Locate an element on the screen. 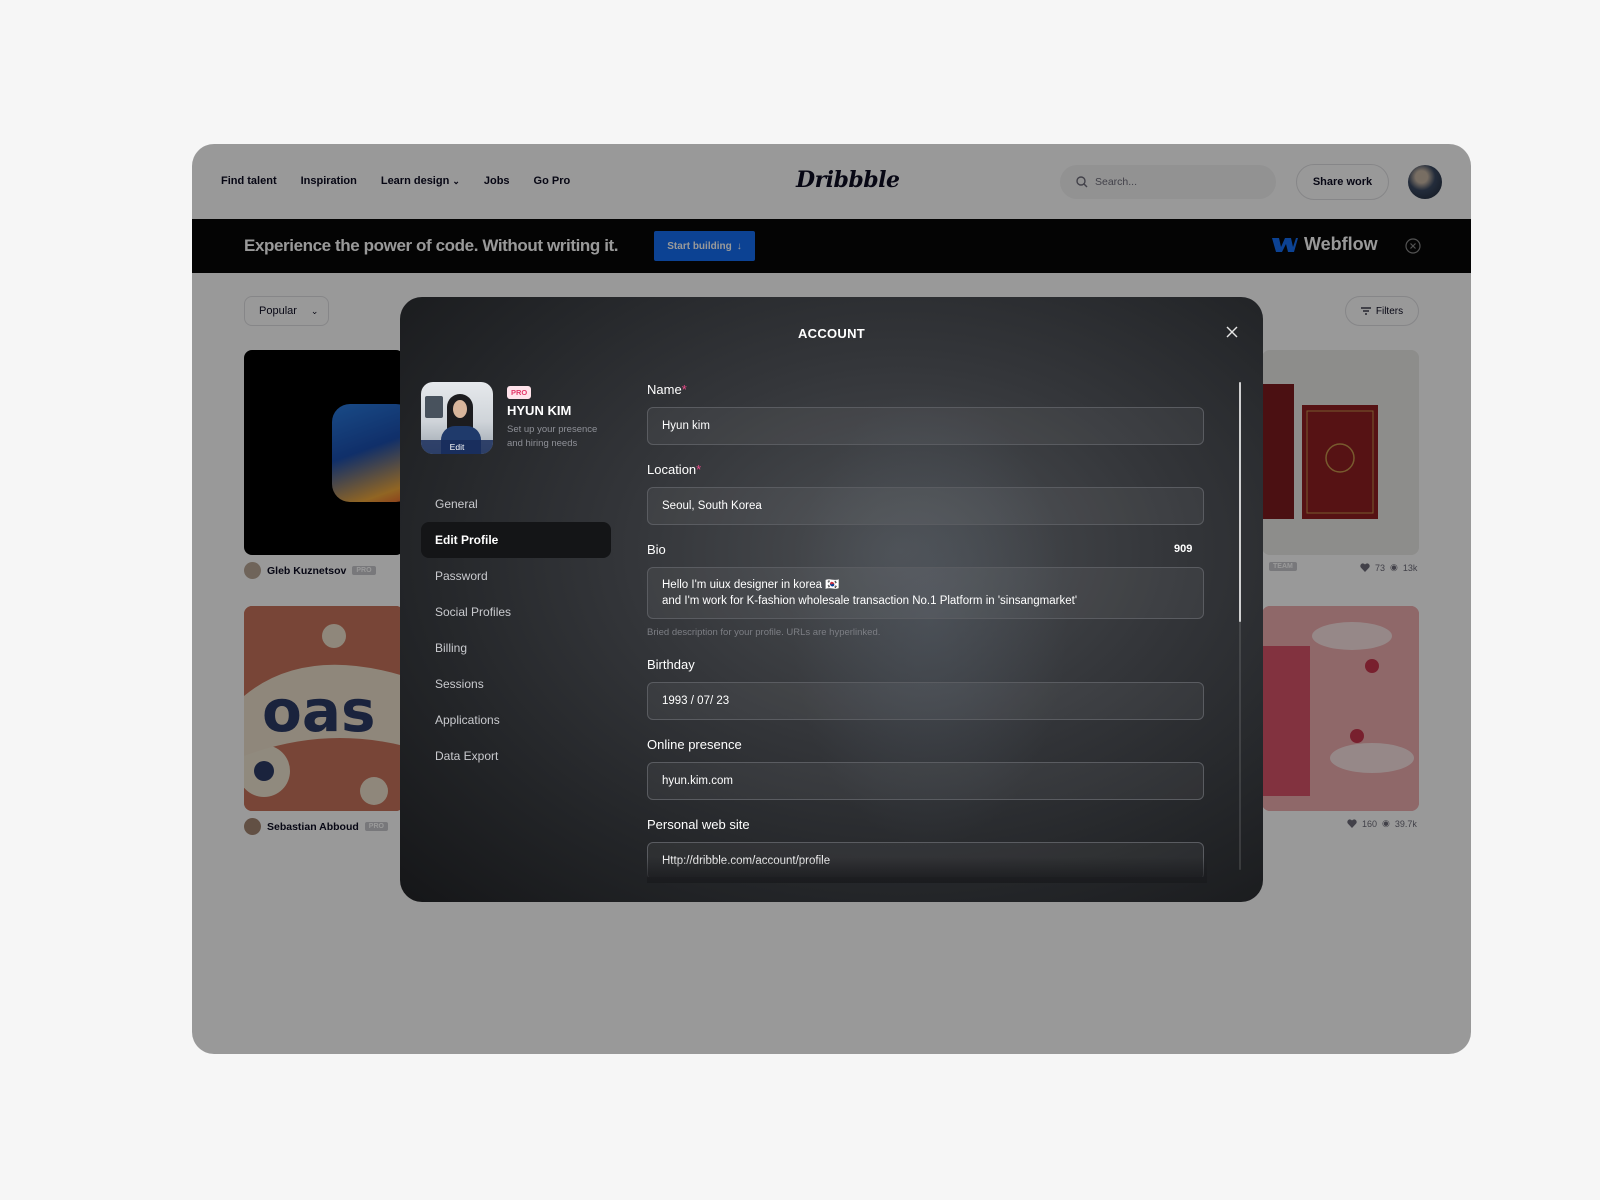  menu-item-password: Password is located at coordinates (516, 576).